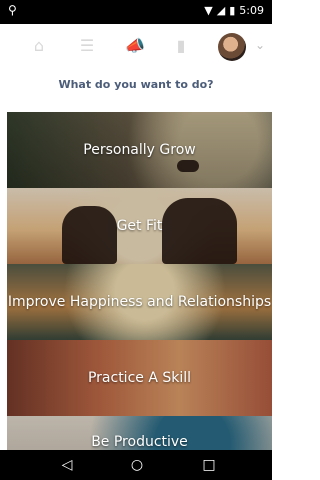 The height and width of the screenshot is (480, 320). I want to click on chevron-down-icon: ⌄, so click(260, 47).